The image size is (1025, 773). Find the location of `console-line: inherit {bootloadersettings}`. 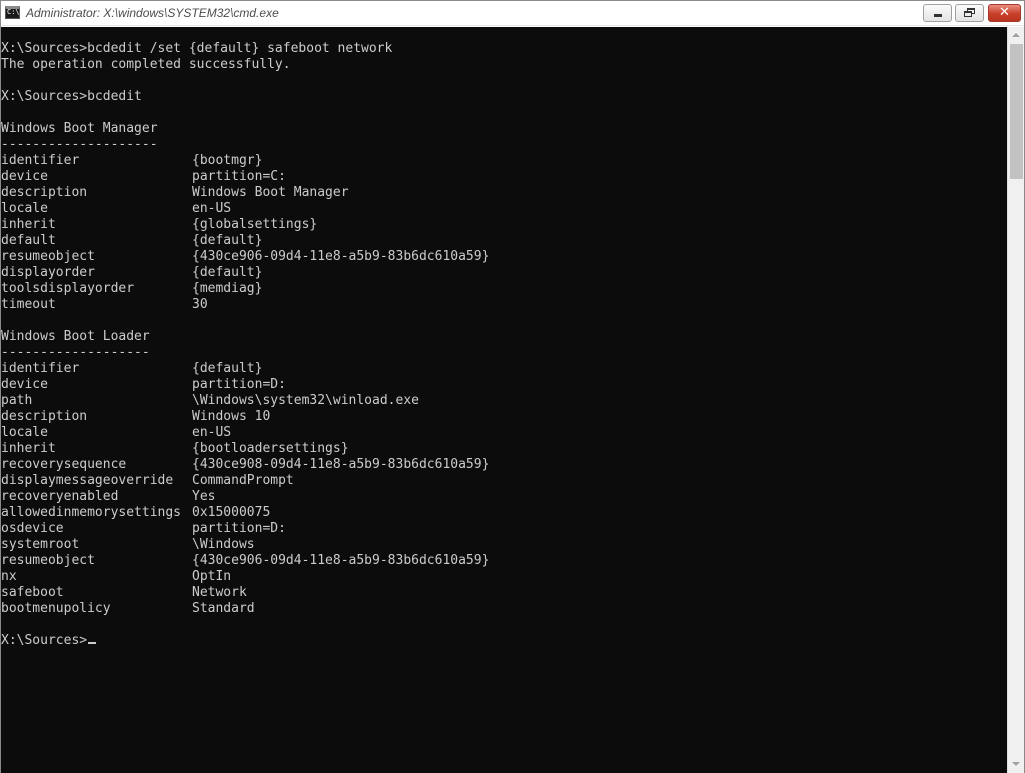

console-line: inherit {bootloadersettings} is located at coordinates (504, 449).